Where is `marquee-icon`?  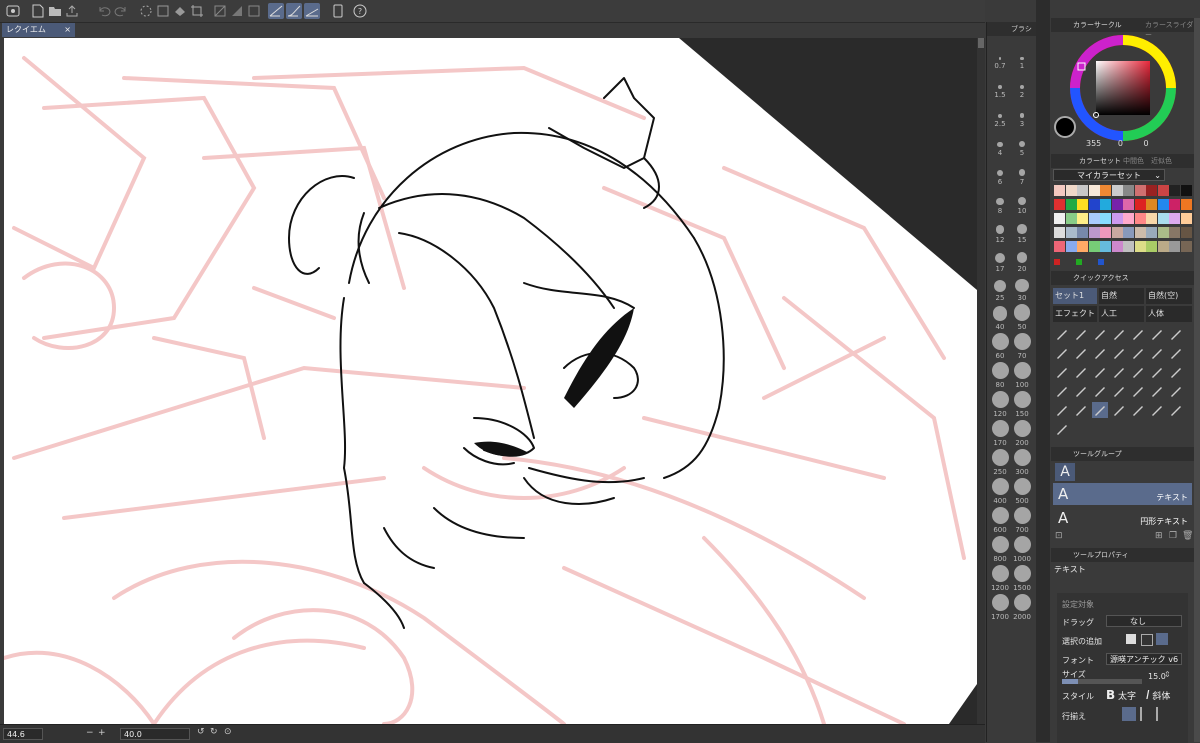 marquee-icon is located at coordinates (1138, 391).